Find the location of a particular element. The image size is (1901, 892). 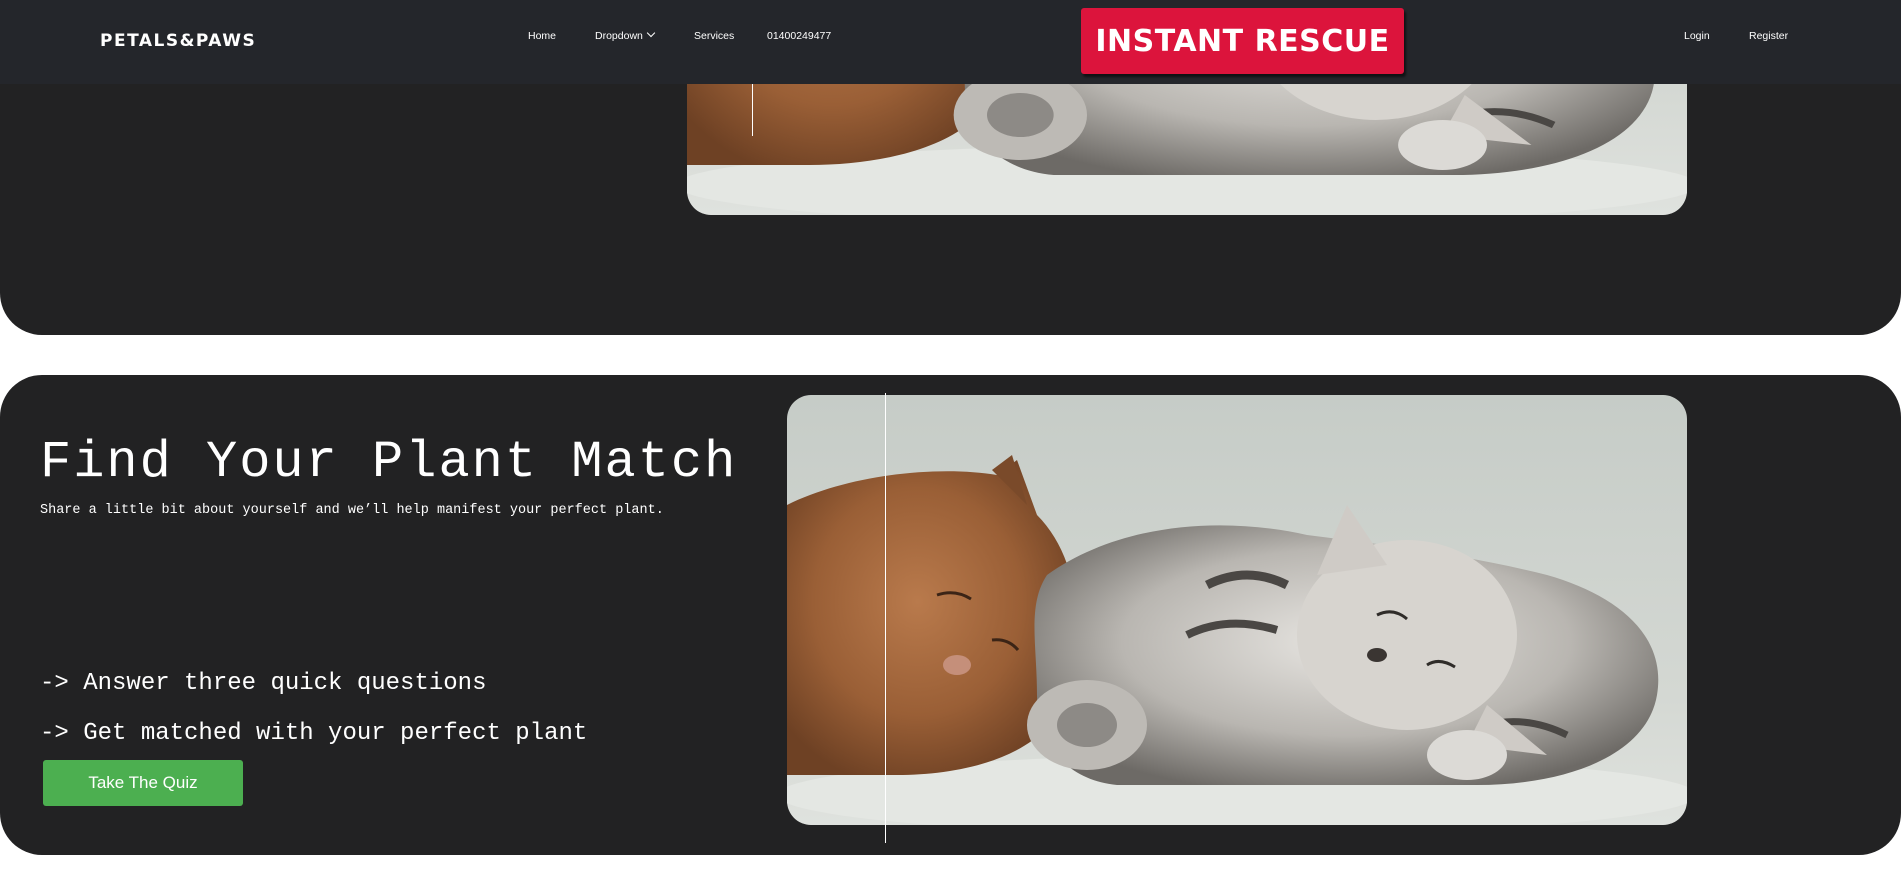

nav-dropdown-label: Dropdown is located at coordinates (619, 36).